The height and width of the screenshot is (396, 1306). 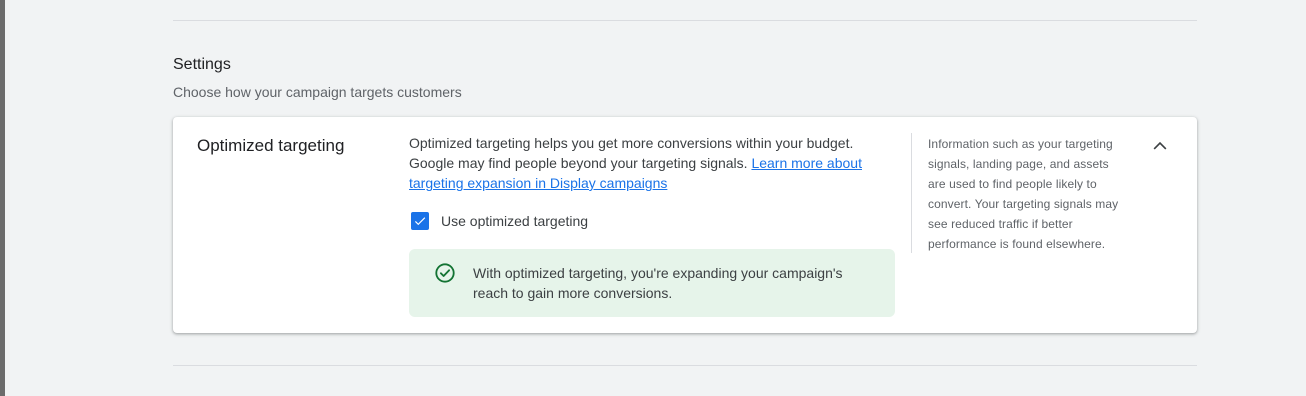 I want to click on checkmark-icon, so click(x=420, y=221).